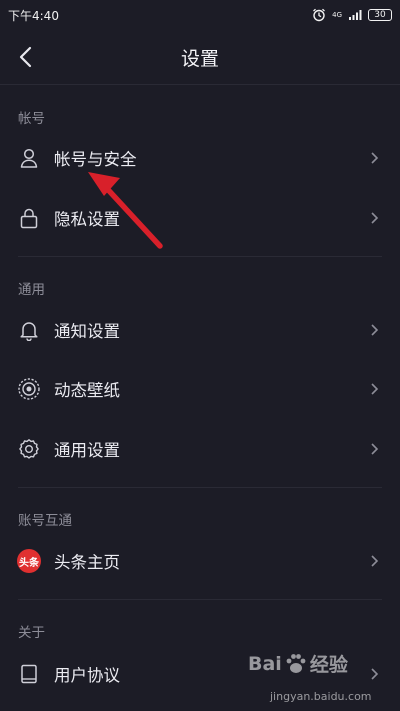  What do you see at coordinates (200, 330) in the screenshot?
I see `settings-item-notifications: 通知设置` at bounding box center [200, 330].